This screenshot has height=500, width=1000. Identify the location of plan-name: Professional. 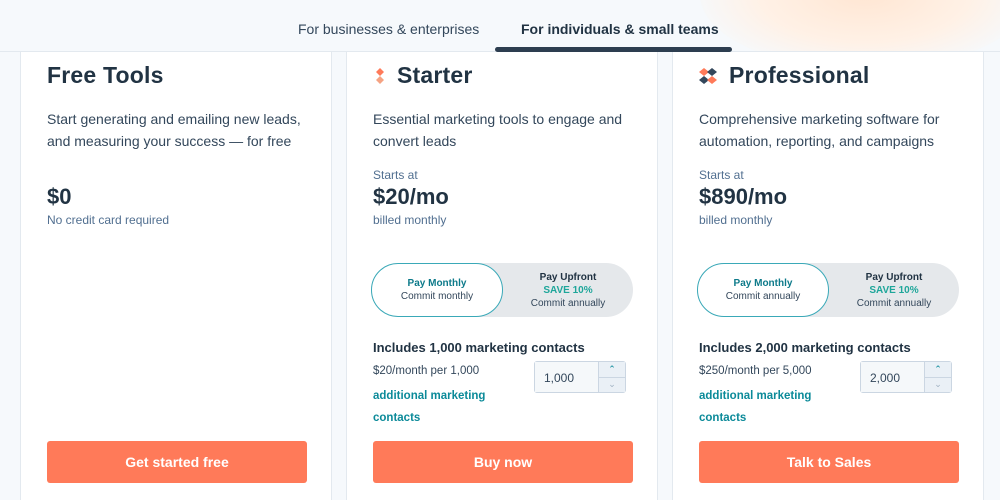
(799, 75).